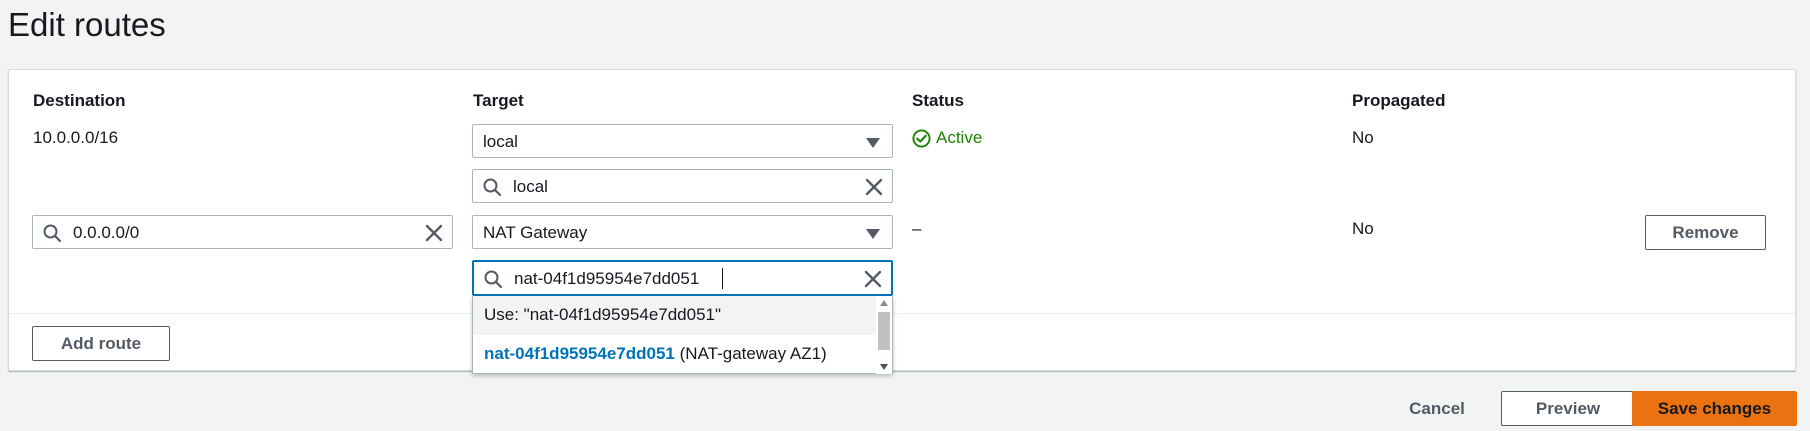 The width and height of the screenshot is (1810, 431). What do you see at coordinates (884, 367) in the screenshot?
I see `scroll-down-arrow-icon` at bounding box center [884, 367].